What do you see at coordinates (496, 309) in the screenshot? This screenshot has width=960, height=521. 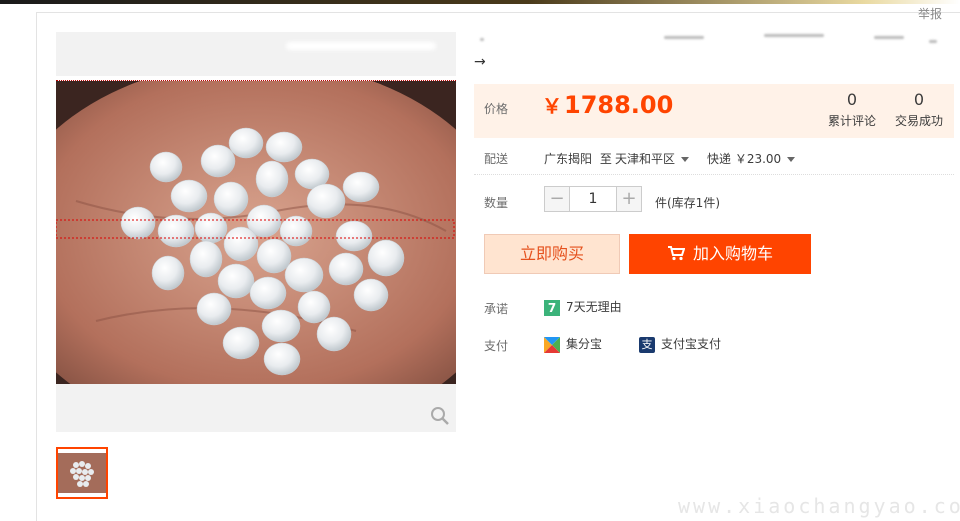 I see `promise-label: 承诺` at bounding box center [496, 309].